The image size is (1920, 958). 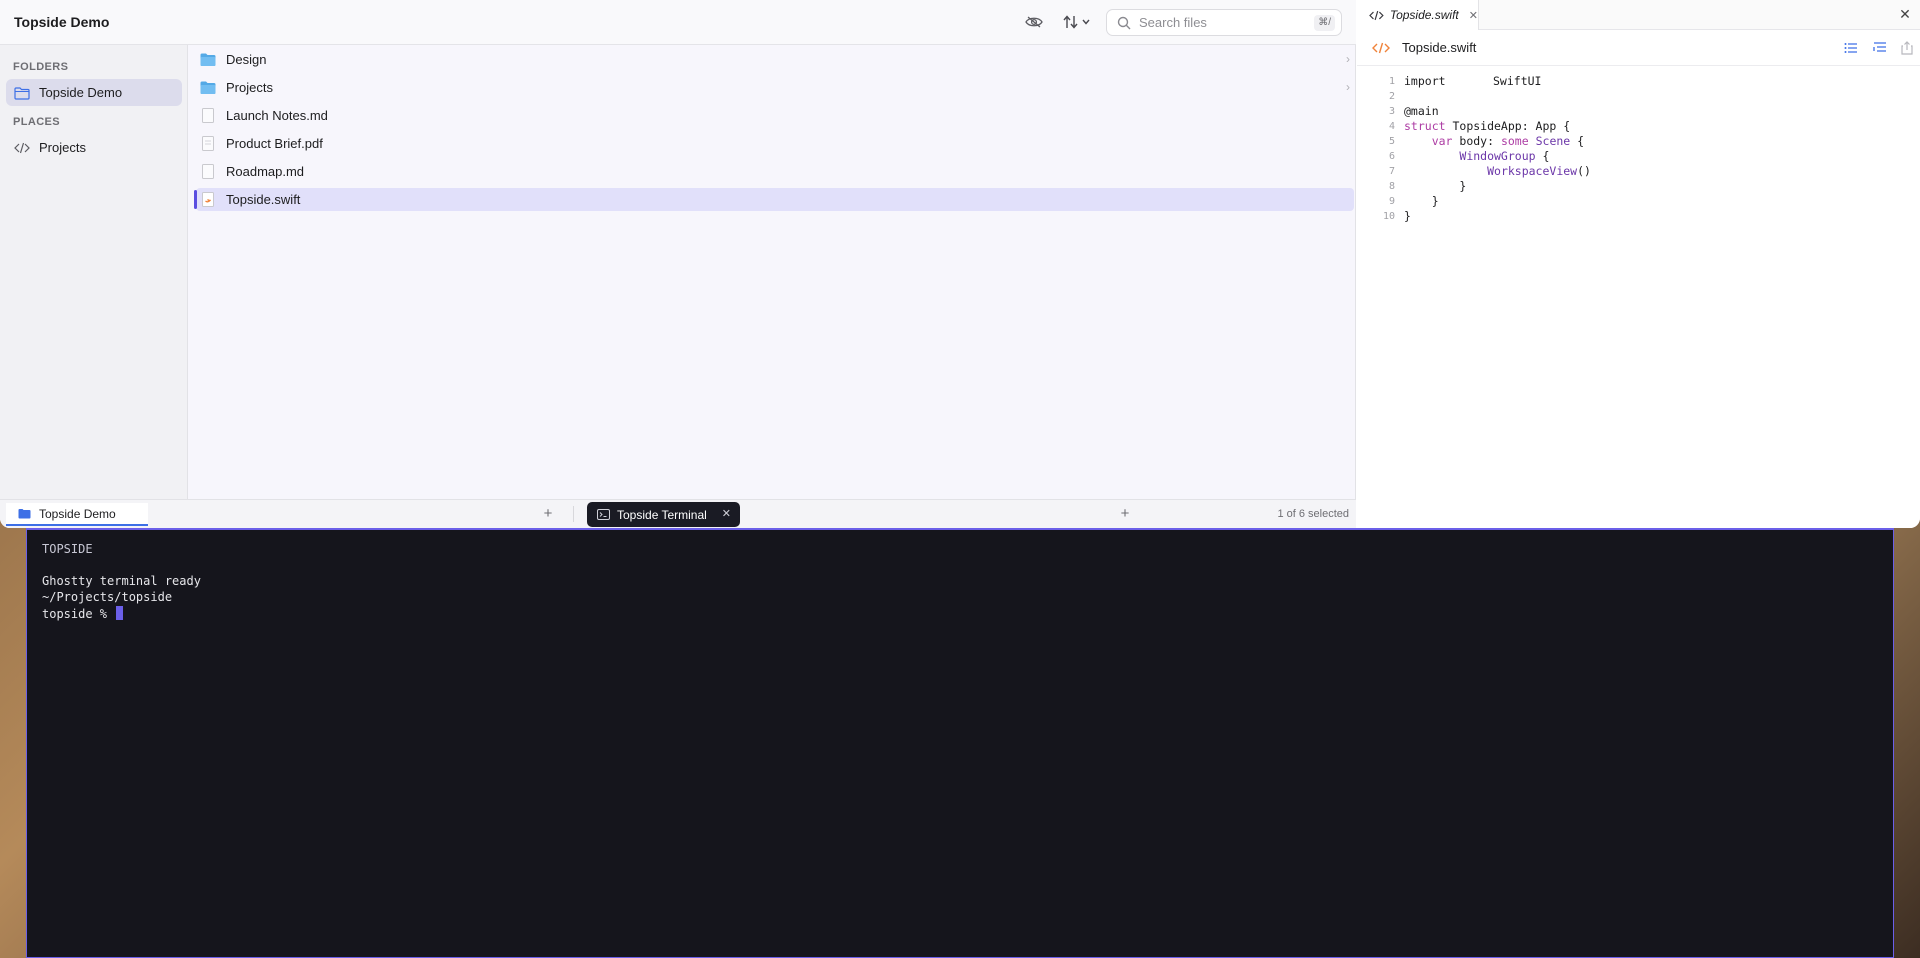 What do you see at coordinates (120, 613) in the screenshot?
I see `terminal-cursor` at bounding box center [120, 613].